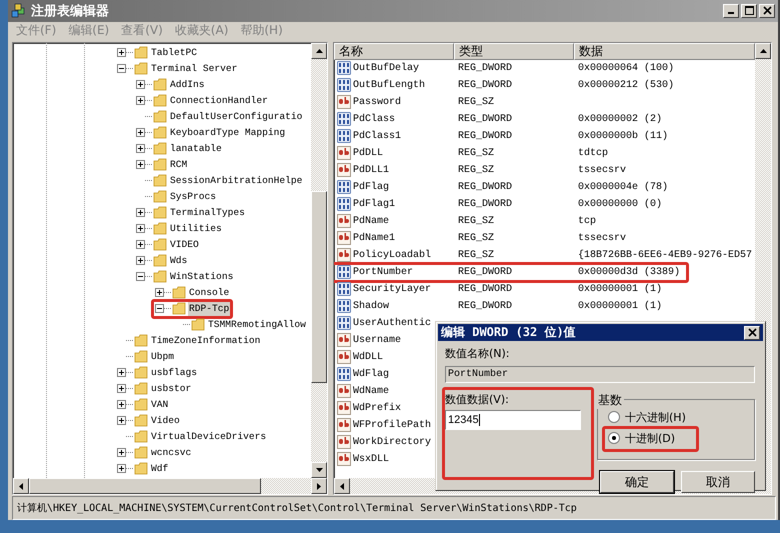 This screenshot has width=780, height=533. I want to click on value-type: REG_SZ, so click(476, 255).